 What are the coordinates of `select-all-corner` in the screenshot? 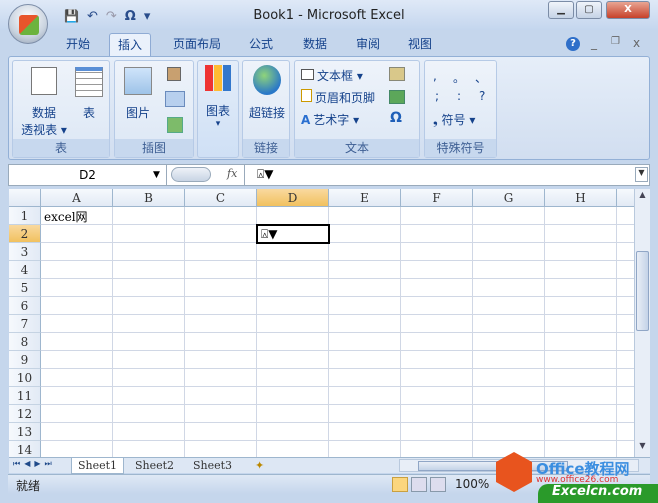 It's located at (25, 198).